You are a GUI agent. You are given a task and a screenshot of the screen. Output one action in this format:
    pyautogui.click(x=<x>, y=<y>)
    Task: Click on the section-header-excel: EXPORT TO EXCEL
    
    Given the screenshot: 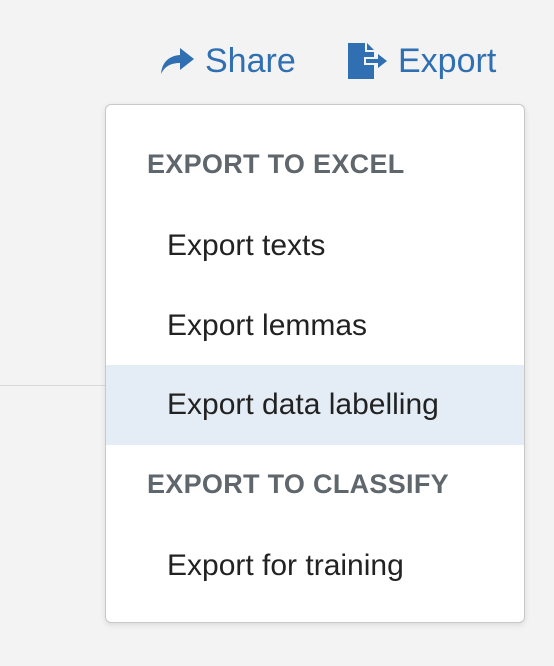 What is the action you would take?
    pyautogui.click(x=276, y=164)
    